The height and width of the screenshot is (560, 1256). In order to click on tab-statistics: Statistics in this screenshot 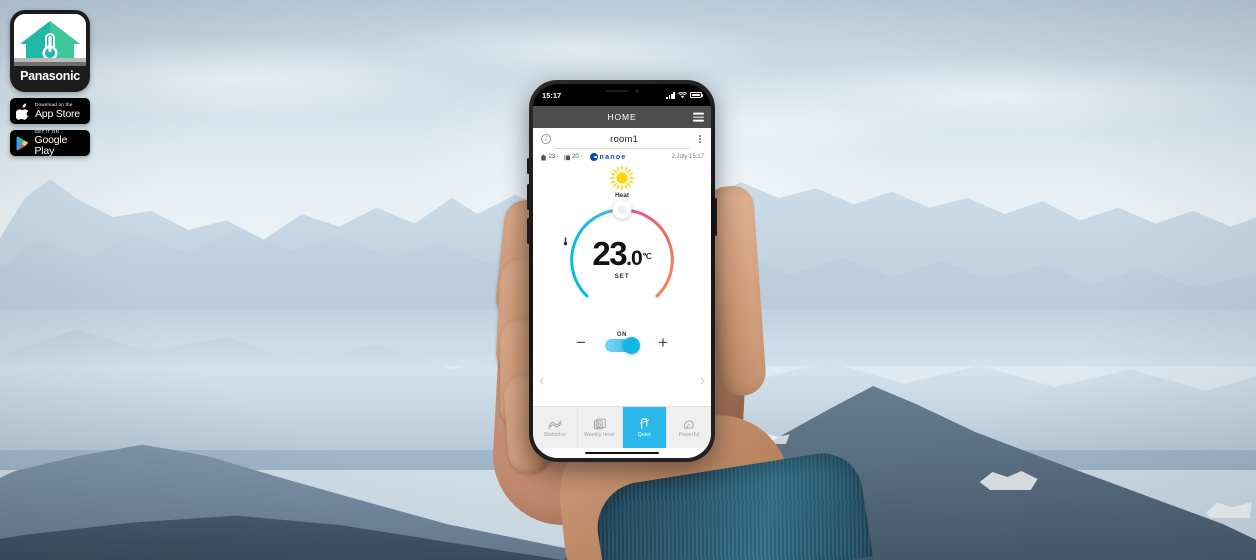, I will do `click(555, 427)`.